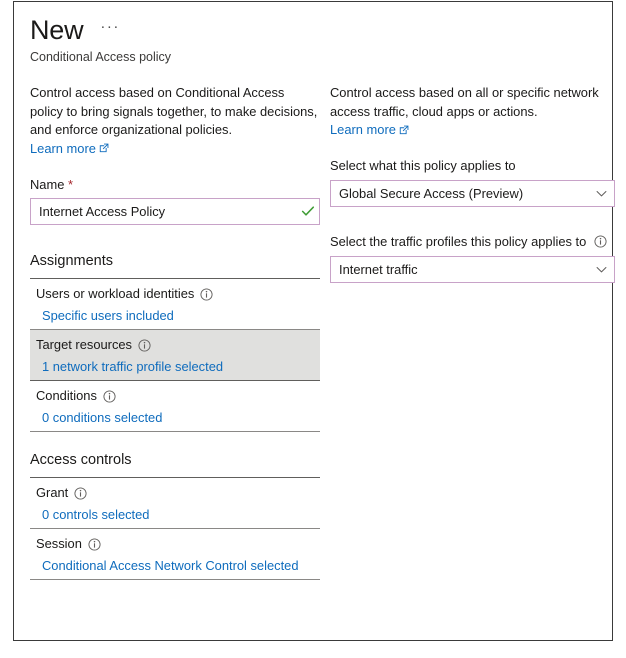  I want to click on access-control-value-grant: 0 controls selected, so click(178, 515).